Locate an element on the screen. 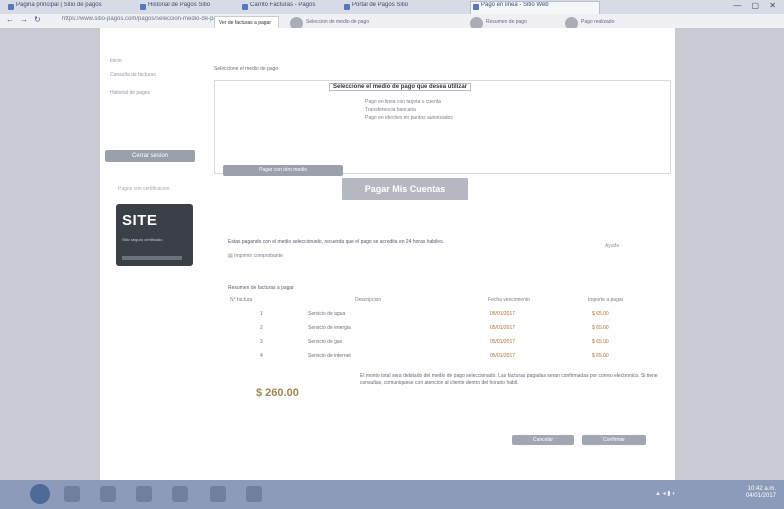 The width and height of the screenshot is (784, 509). confirm-button: Confirmar is located at coordinates (614, 440).